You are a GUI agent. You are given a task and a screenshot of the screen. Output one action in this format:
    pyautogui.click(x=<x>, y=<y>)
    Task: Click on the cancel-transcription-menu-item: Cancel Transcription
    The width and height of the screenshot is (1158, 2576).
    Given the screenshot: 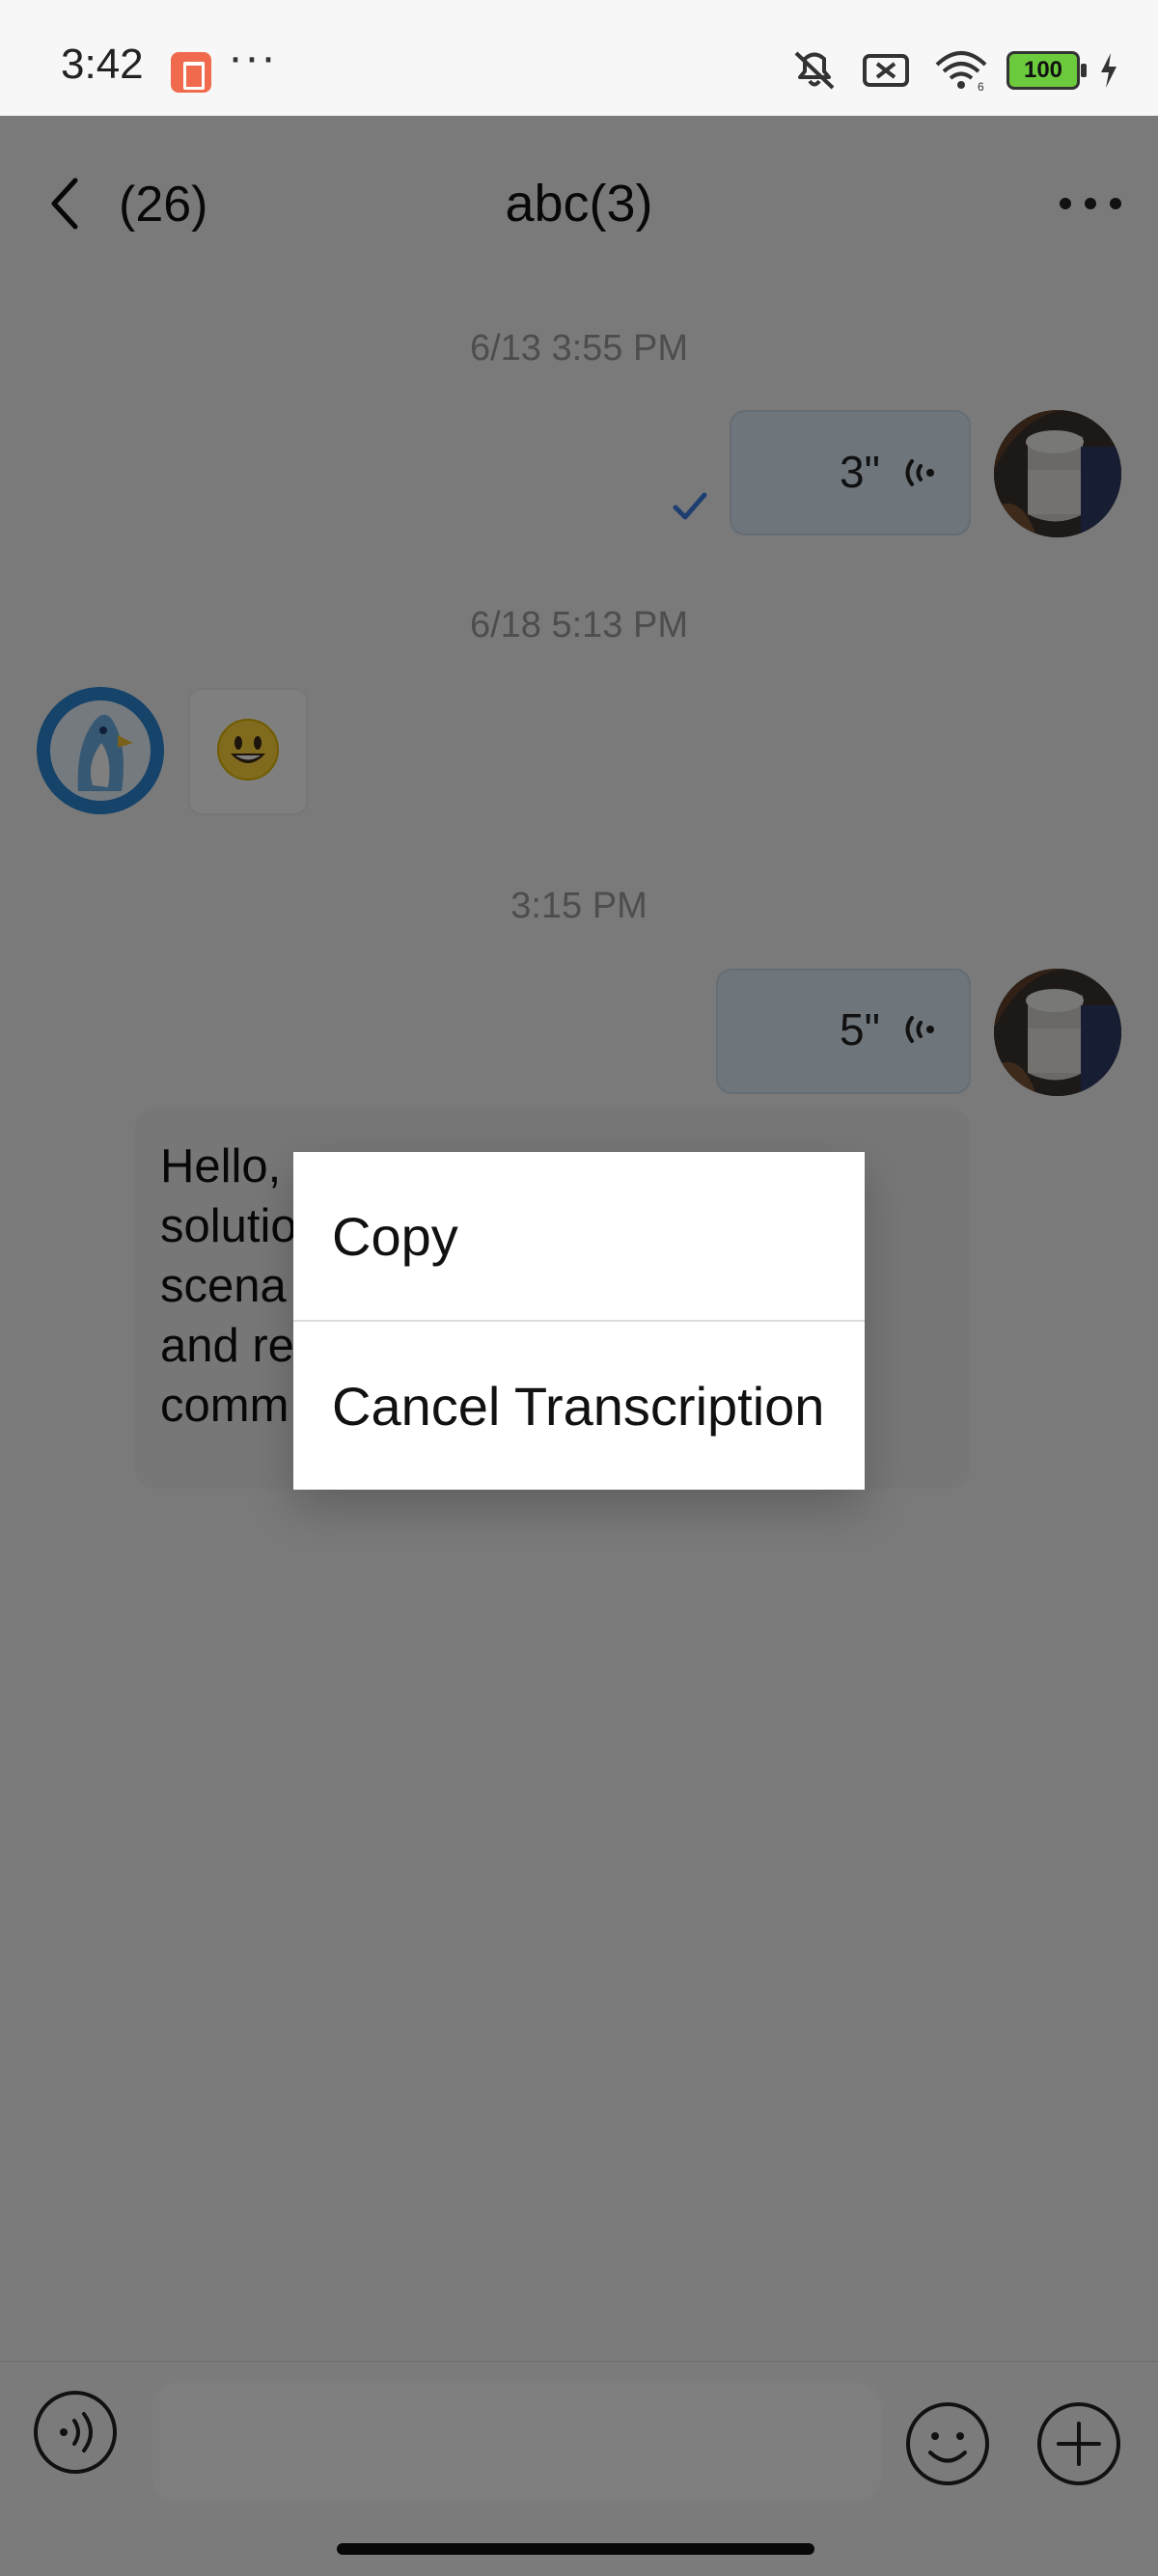 What is the action you would take?
    pyautogui.click(x=579, y=1406)
    